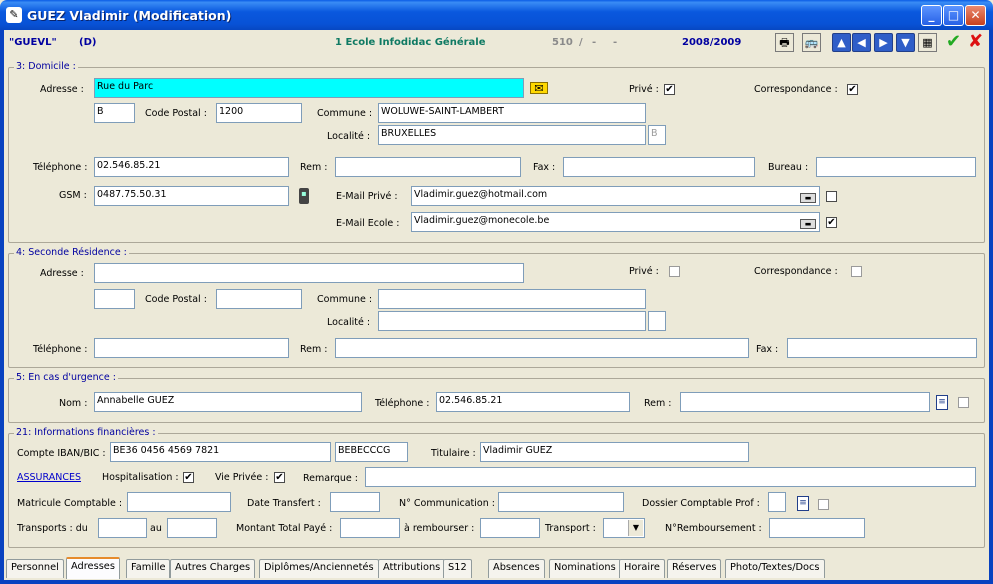 The width and height of the screenshot is (993, 584). I want to click on envelope-icon: ✉, so click(539, 88).